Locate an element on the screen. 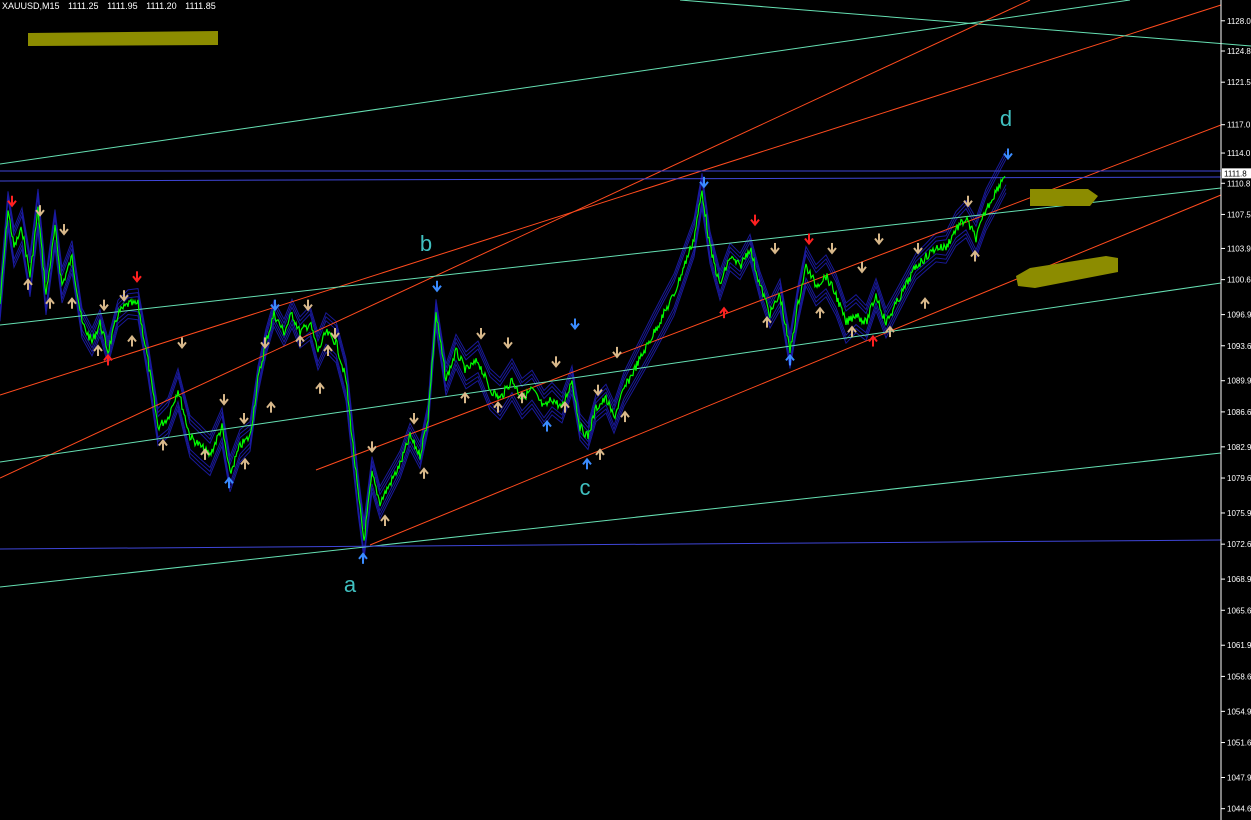 The width and height of the screenshot is (1251, 820). wave-label-a: a is located at coordinates (350, 584).